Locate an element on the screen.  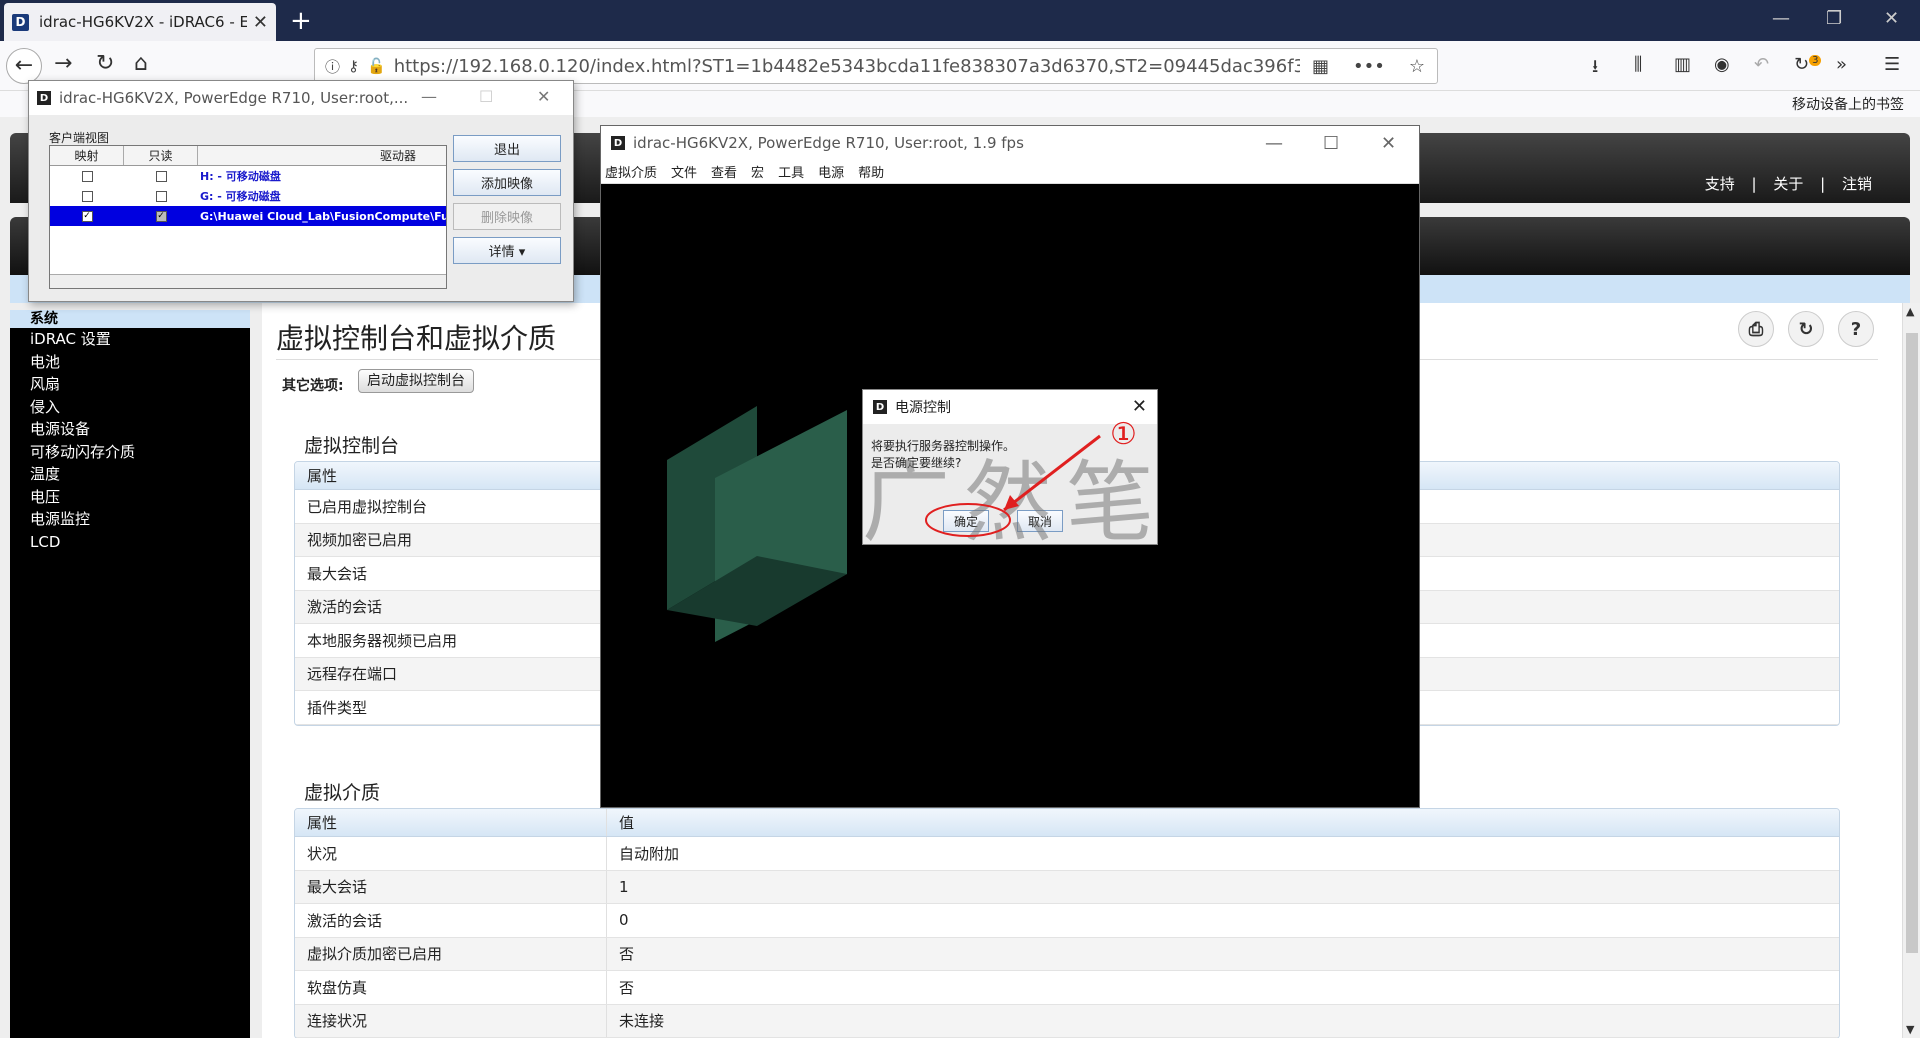
annotation-arrow-head is located at coordinates (1011, 502).